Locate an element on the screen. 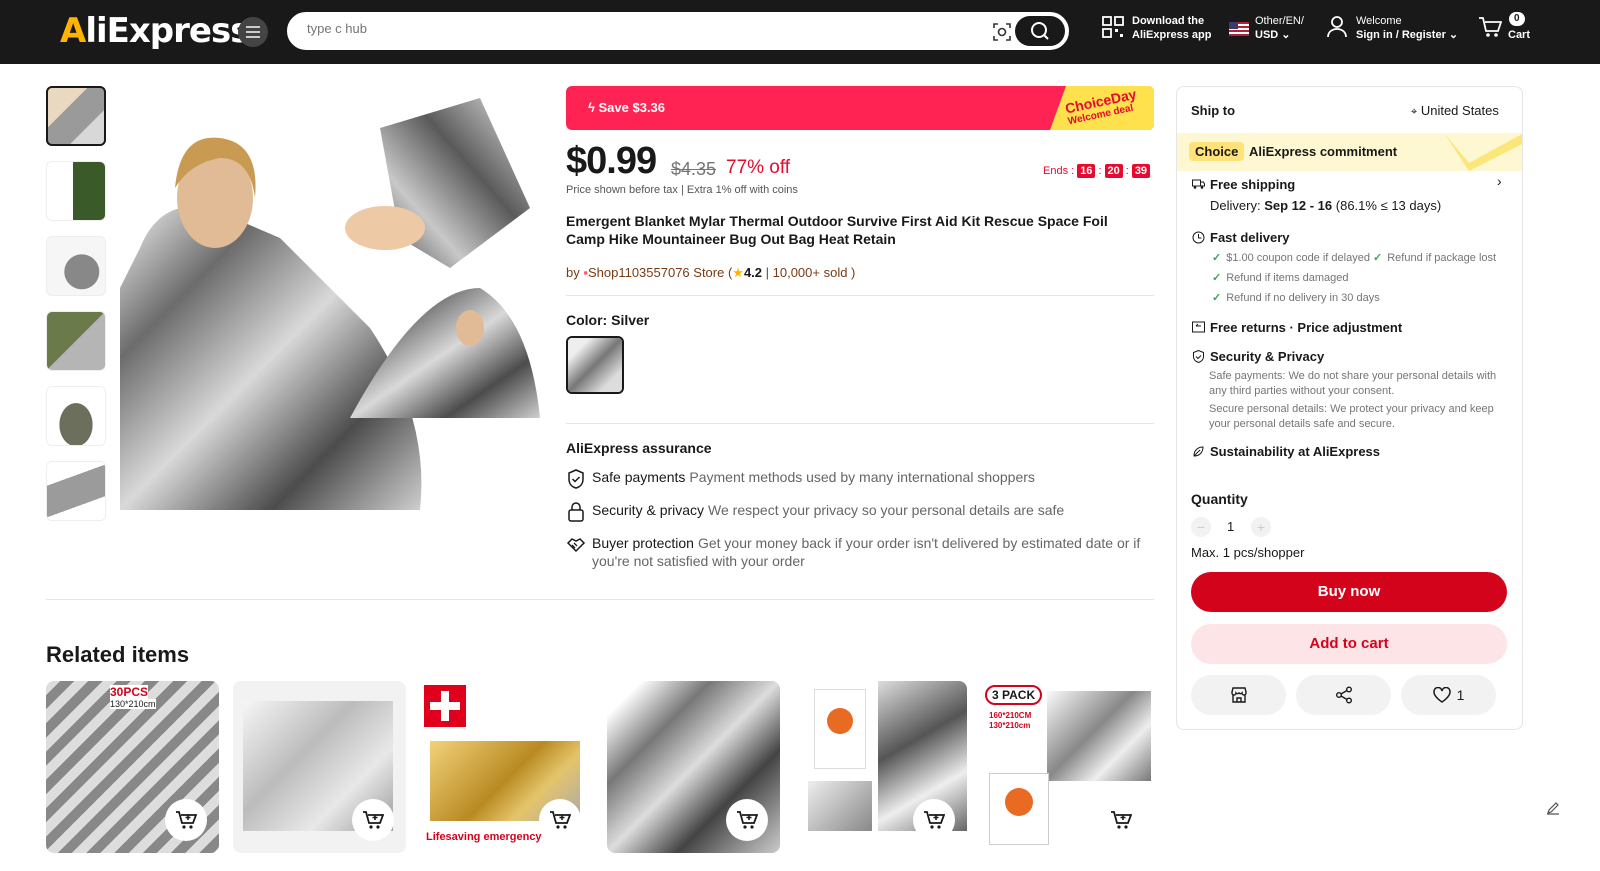 The image size is (1600, 871). welcome-text: Welcome is located at coordinates (1379, 21).